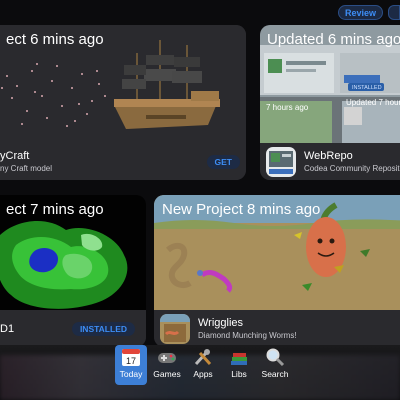 Image resolution: width=400 pixels, height=400 pixels. Describe the element at coordinates (239, 374) in the screenshot. I see `tab-label: Libs` at that location.